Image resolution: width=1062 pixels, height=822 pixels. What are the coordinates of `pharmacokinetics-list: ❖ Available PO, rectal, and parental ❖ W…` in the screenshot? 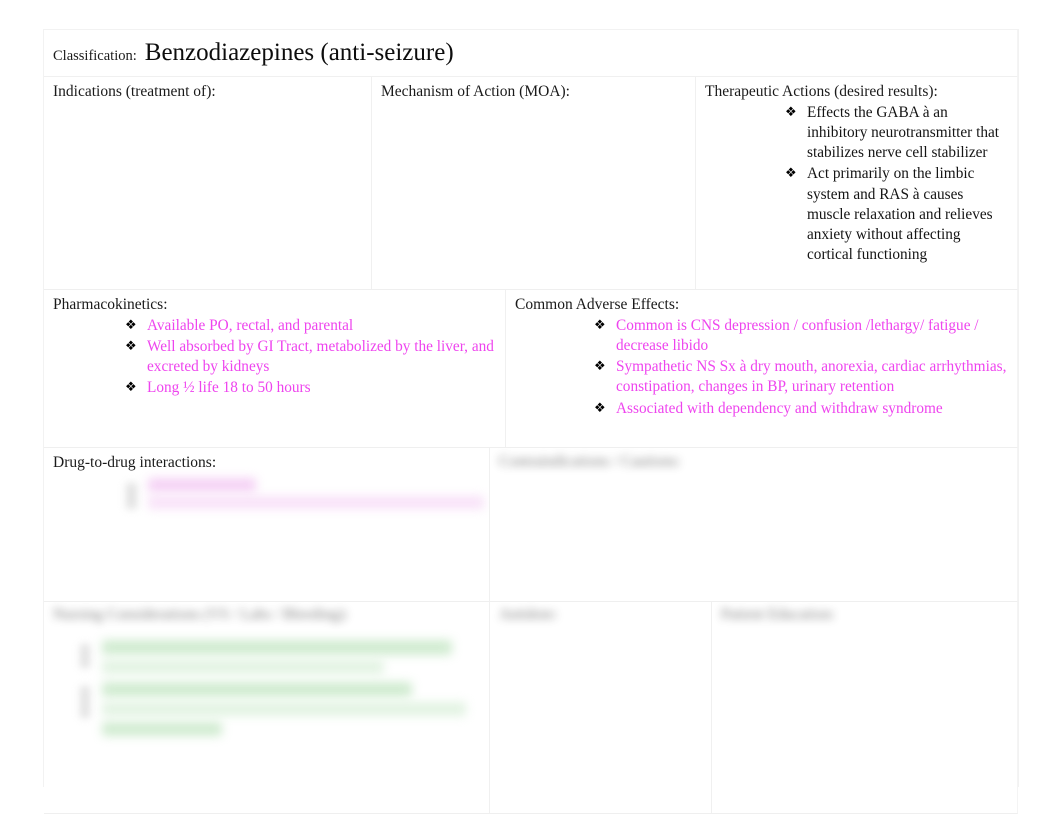 It's located at (275, 357).